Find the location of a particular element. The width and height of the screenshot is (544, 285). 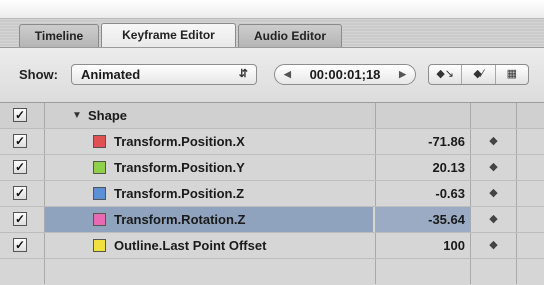

timecode-value: 00:00:01;18 is located at coordinates (345, 74).